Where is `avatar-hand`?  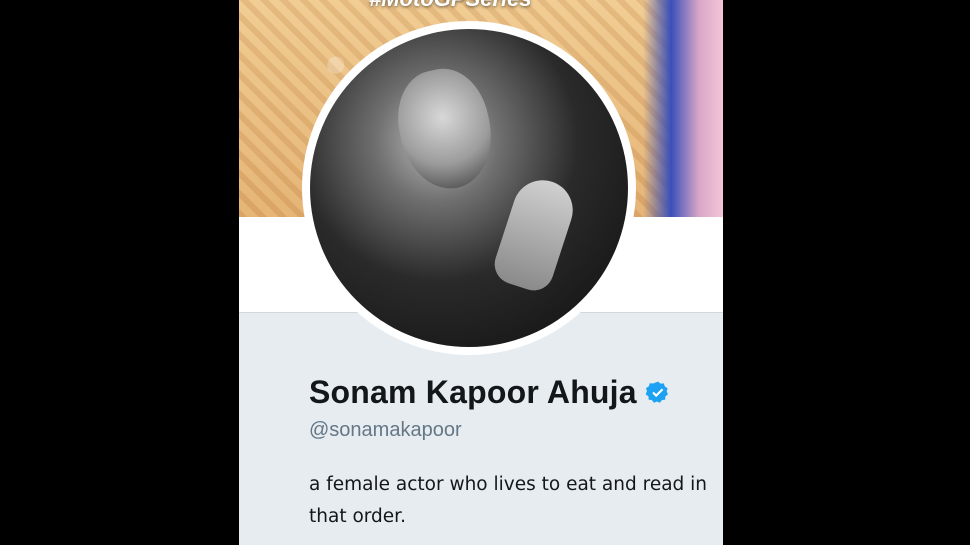 avatar-hand is located at coordinates (535, 234).